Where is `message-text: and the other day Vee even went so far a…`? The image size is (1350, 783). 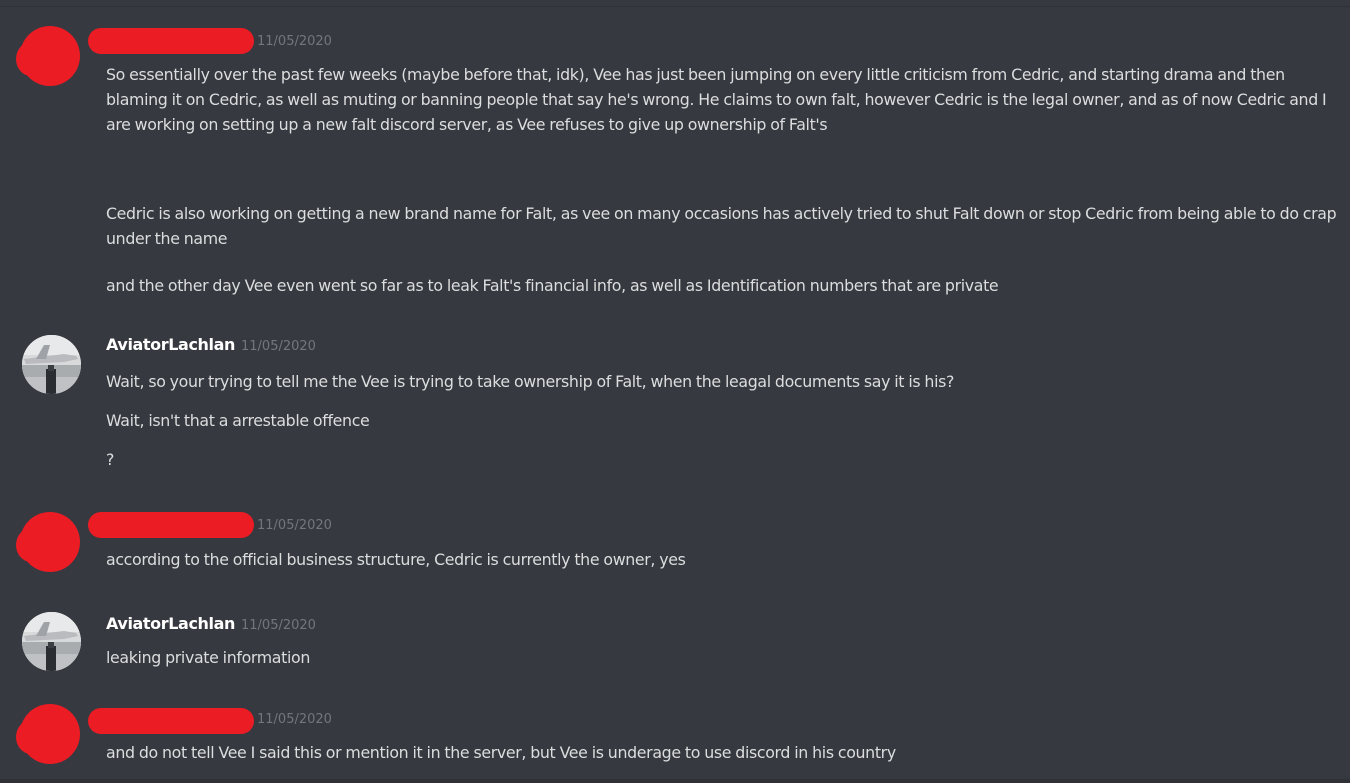
message-text: and the other day Vee even went so far a… is located at coordinates (552, 285).